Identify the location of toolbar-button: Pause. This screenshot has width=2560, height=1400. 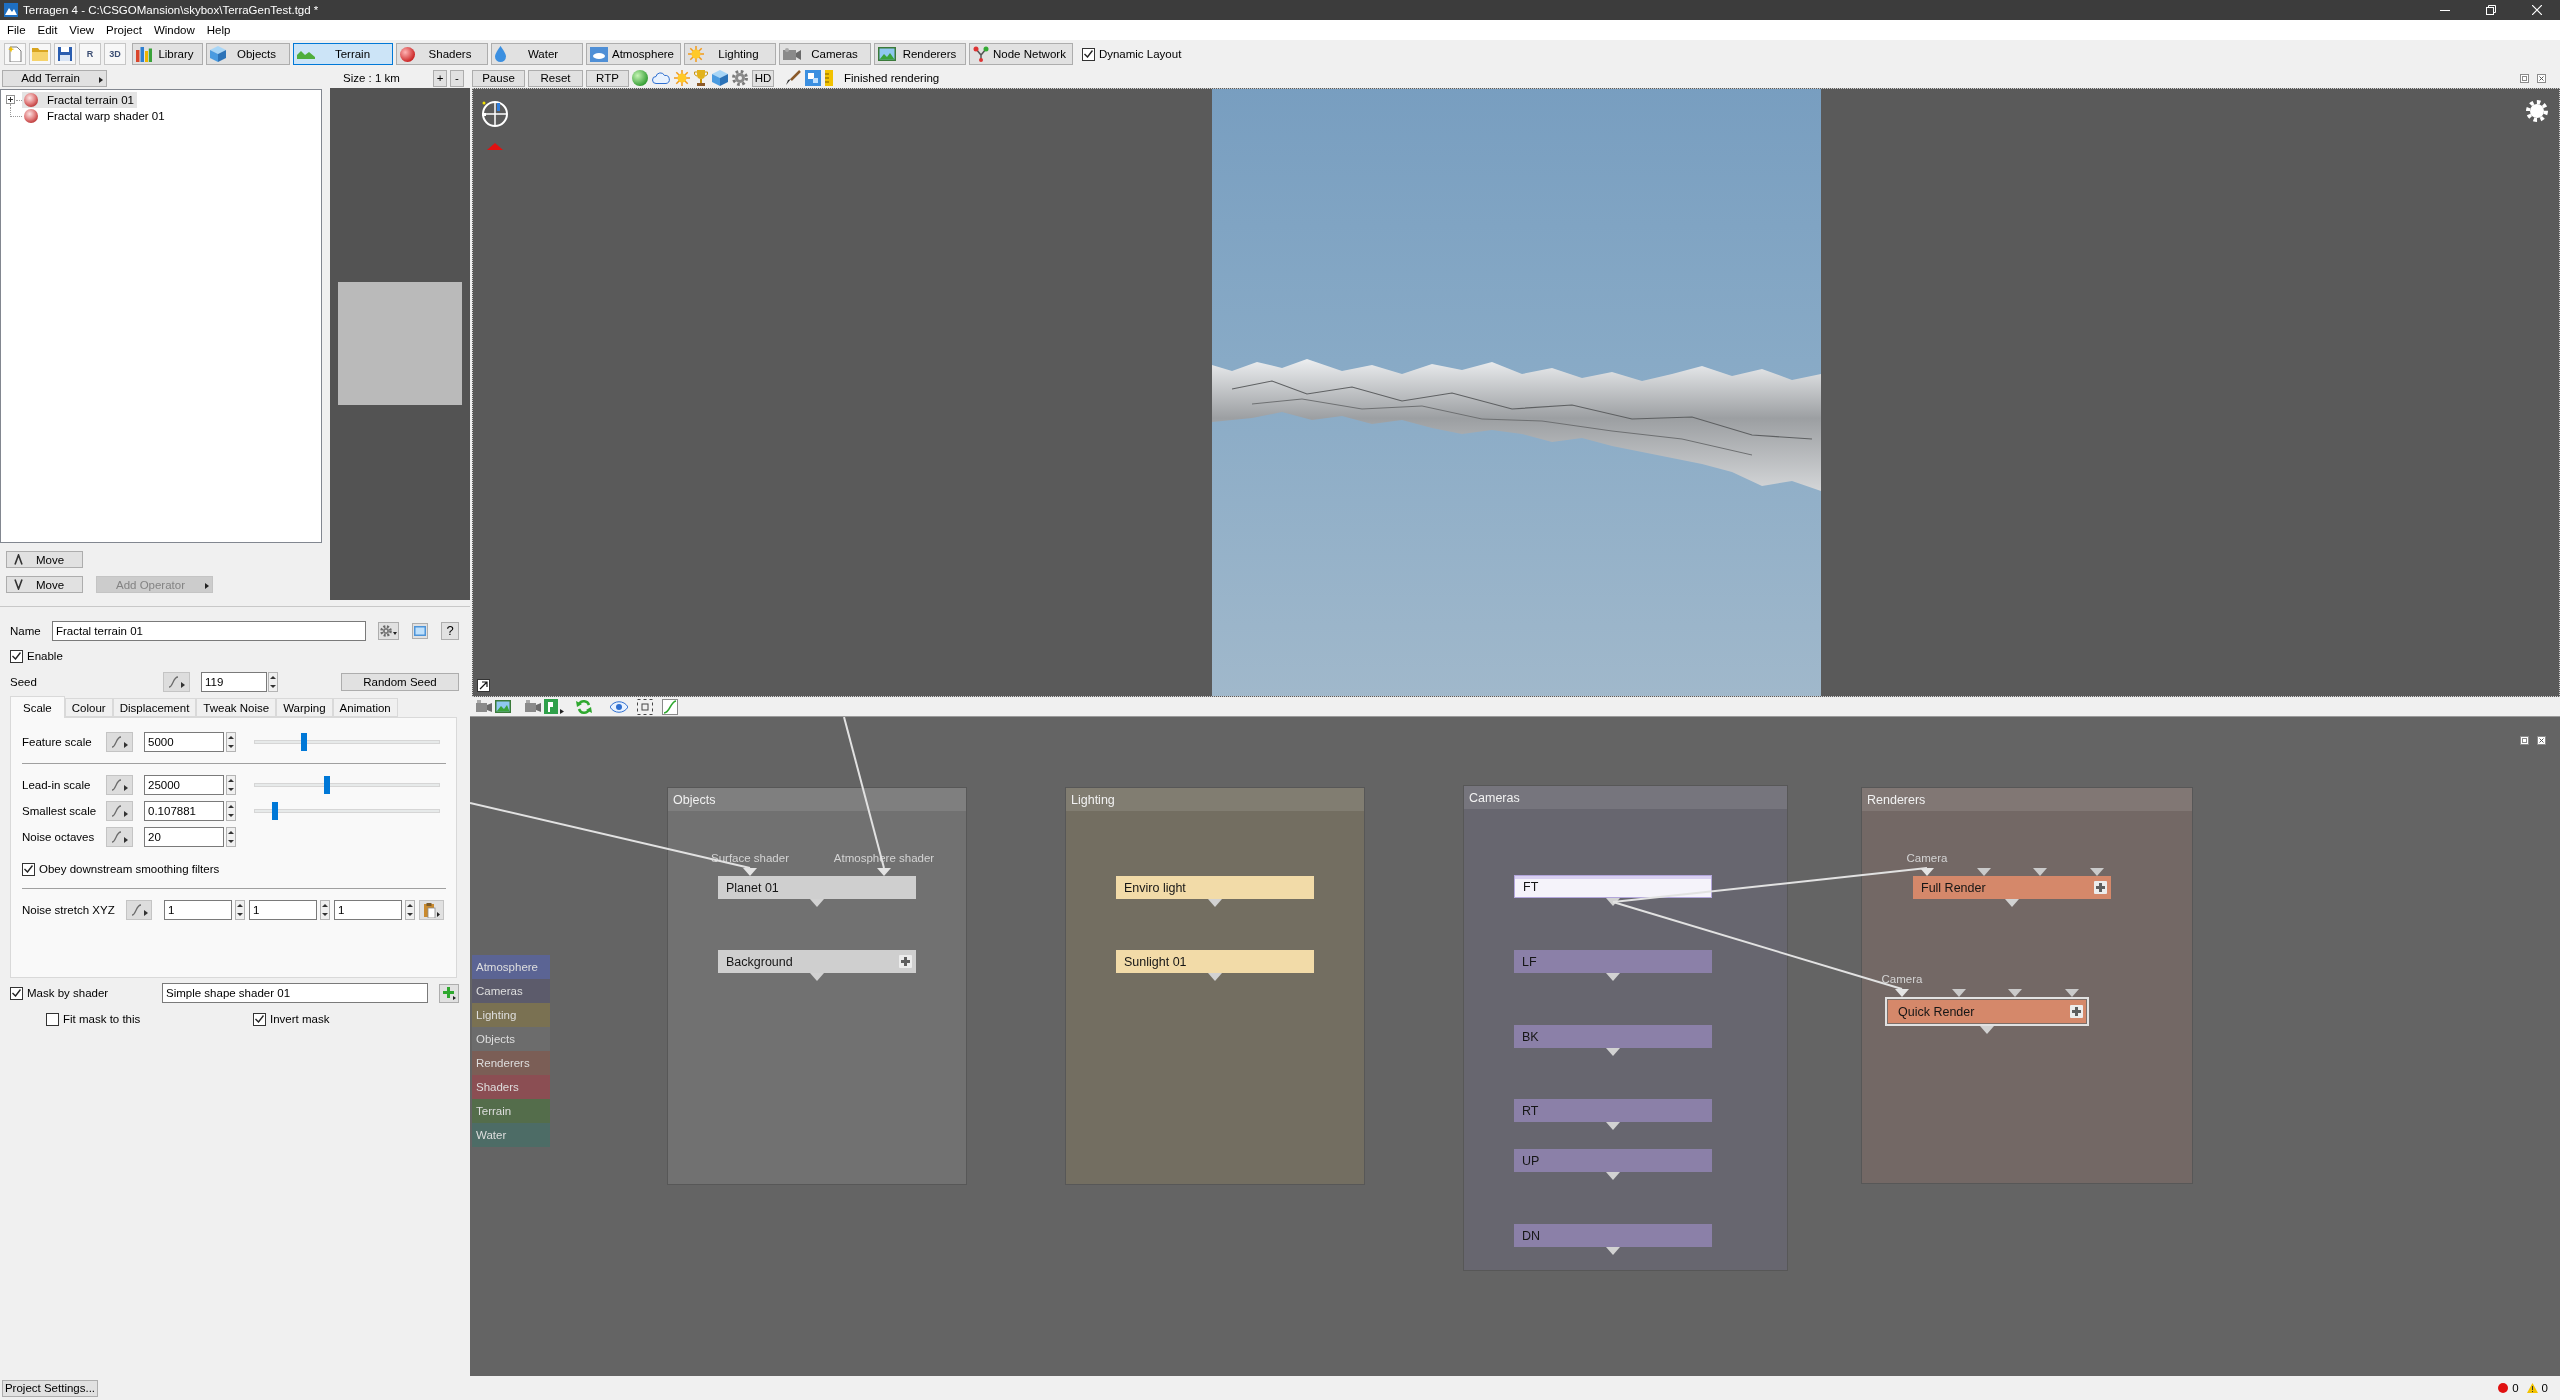
(498, 78).